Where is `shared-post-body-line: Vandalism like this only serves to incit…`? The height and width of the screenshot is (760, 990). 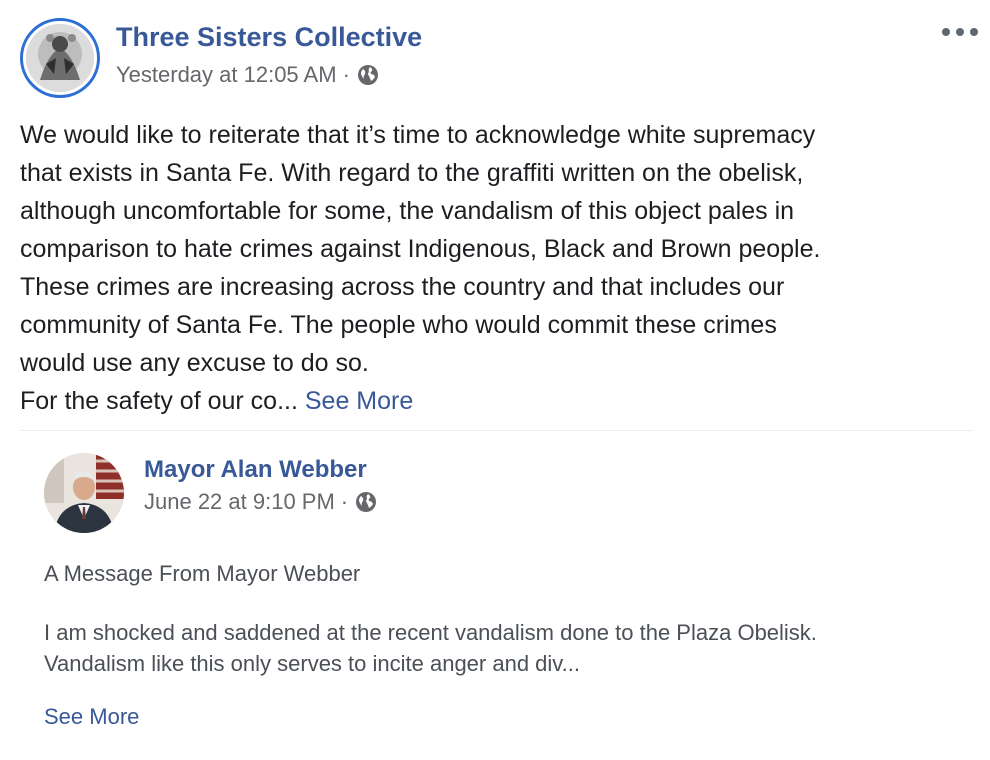
shared-post-body-line: Vandalism like this only serves to incit… is located at coordinates (312, 663).